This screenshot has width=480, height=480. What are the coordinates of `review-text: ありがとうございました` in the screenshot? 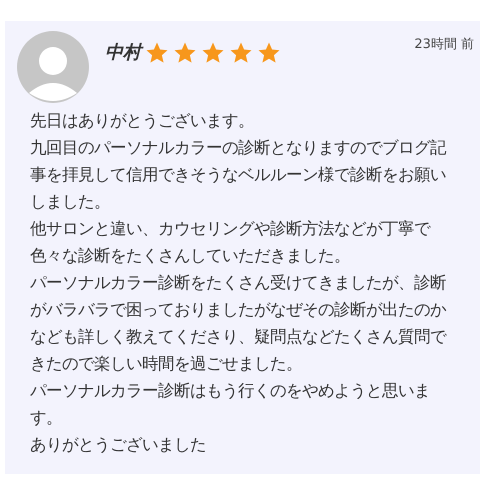 It's located at (118, 445).